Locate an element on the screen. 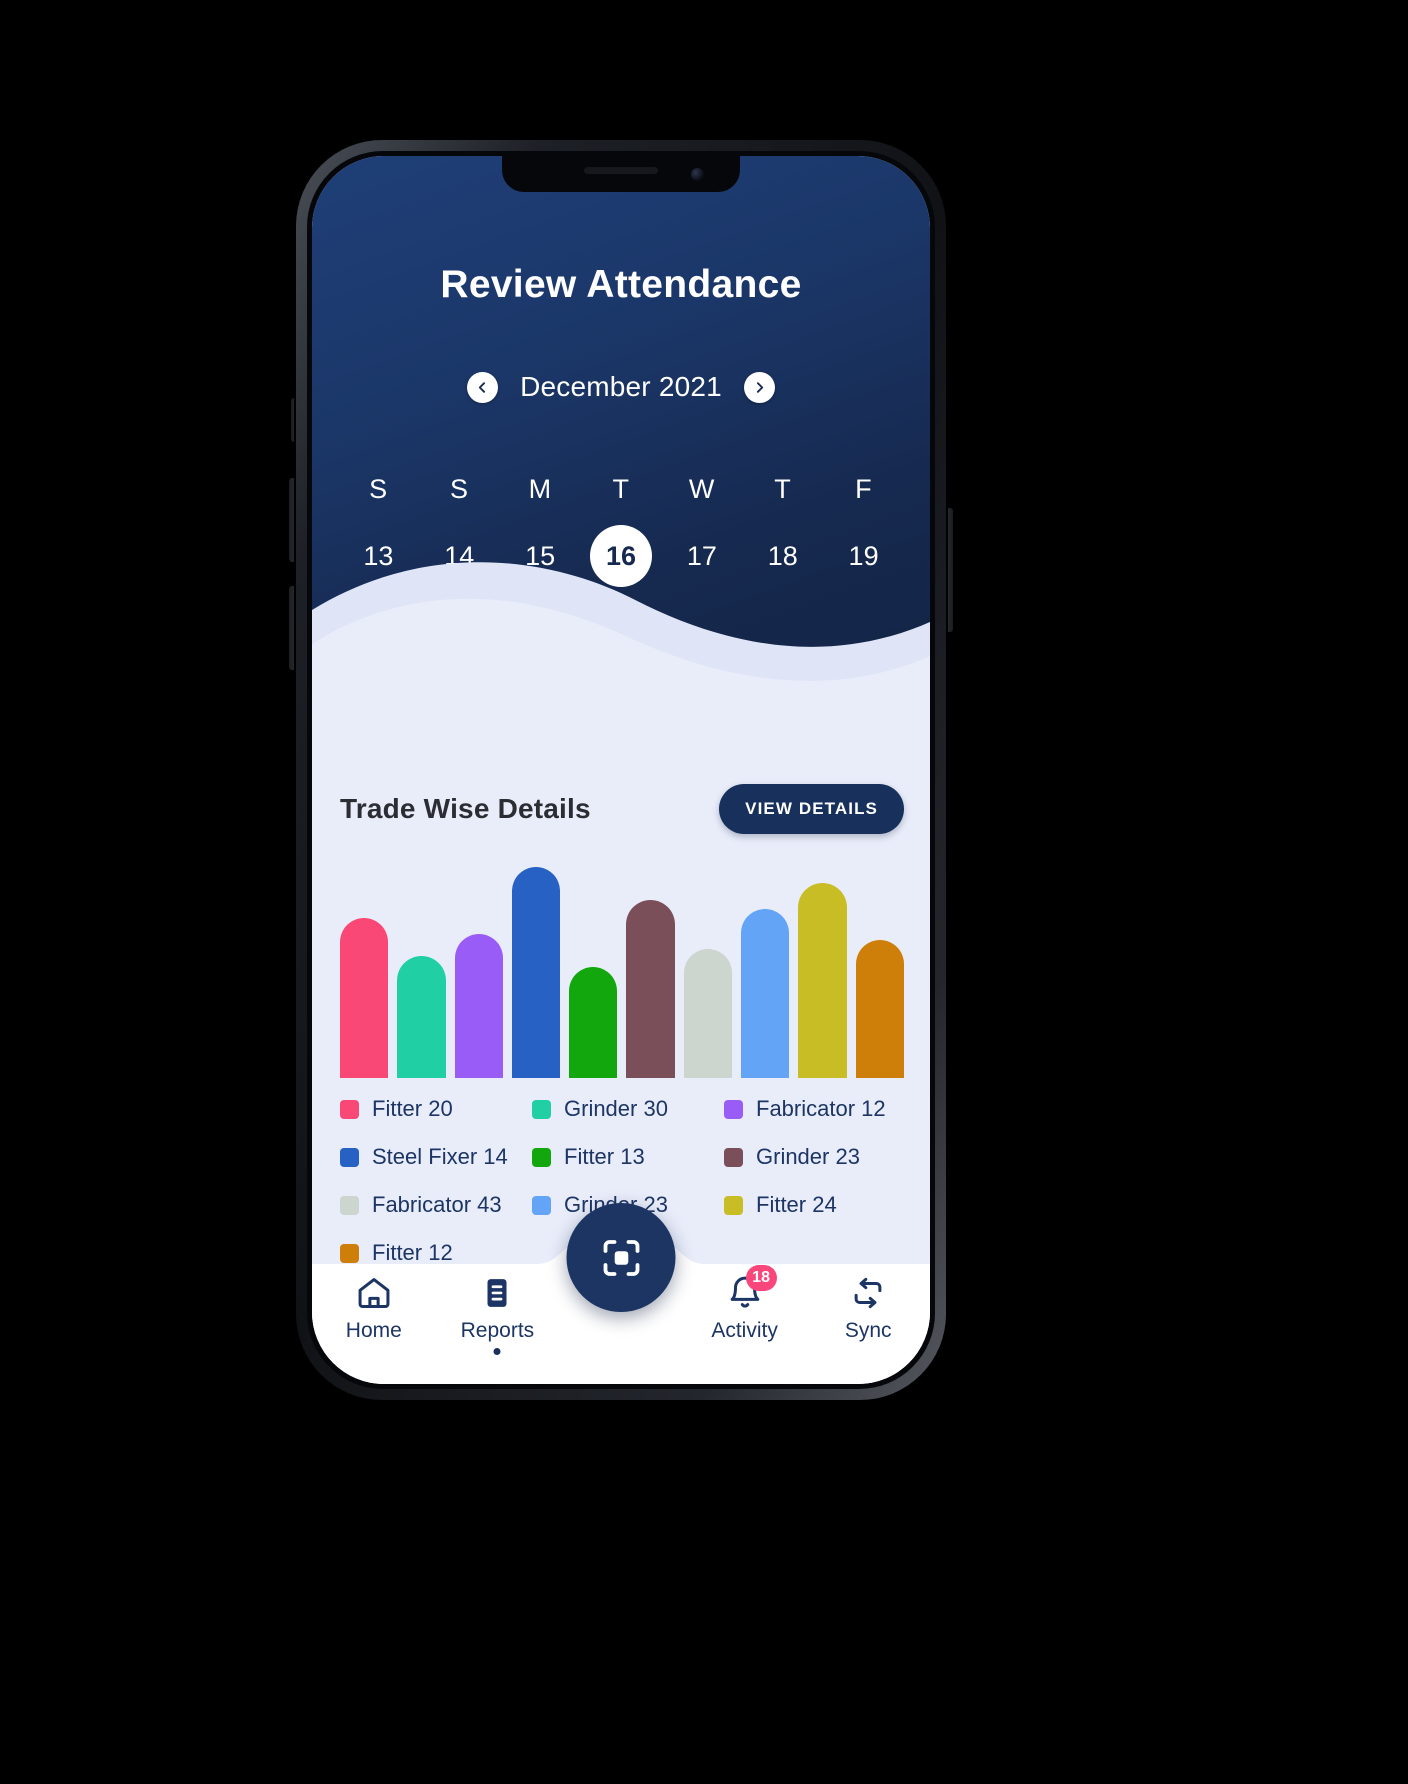 This screenshot has width=1408, height=1784. legend-label: Grinder 23 is located at coordinates (808, 1156).